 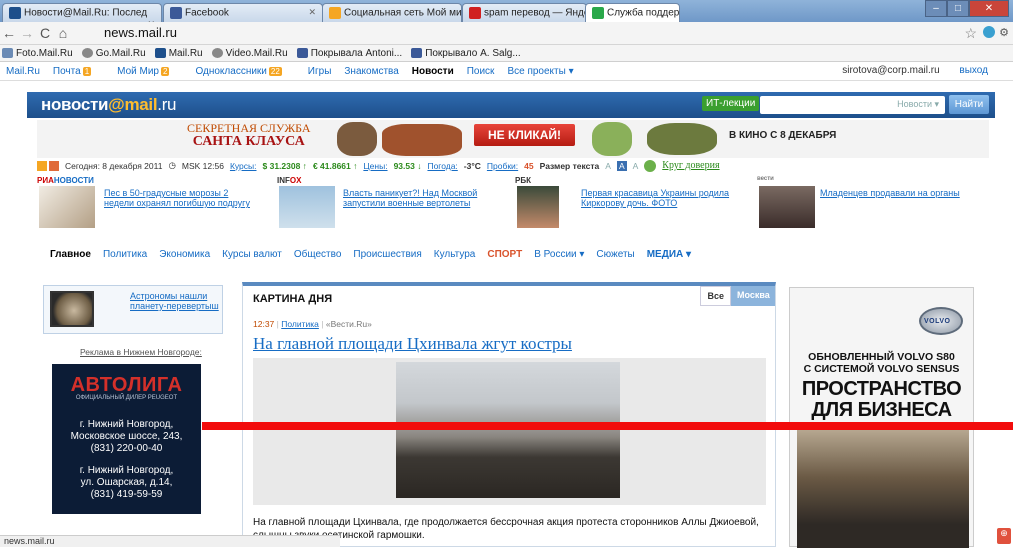 What do you see at coordinates (442, 166) in the screenshot?
I see `weather-link: Погода:` at bounding box center [442, 166].